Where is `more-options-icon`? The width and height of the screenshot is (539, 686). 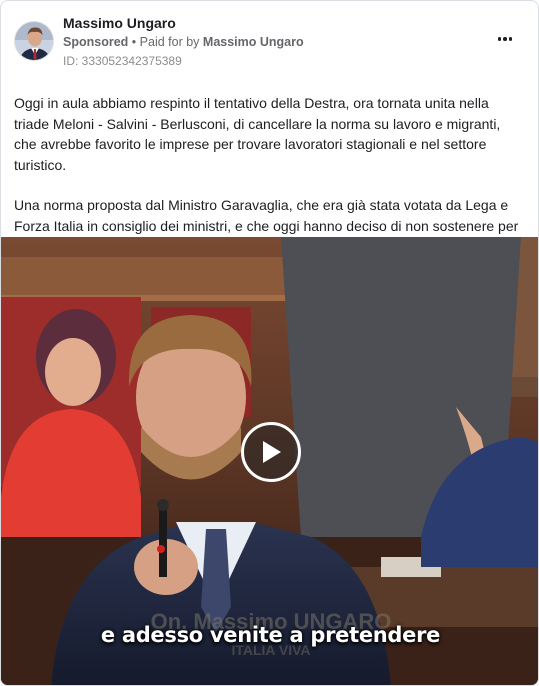
more-options-icon is located at coordinates (505, 39).